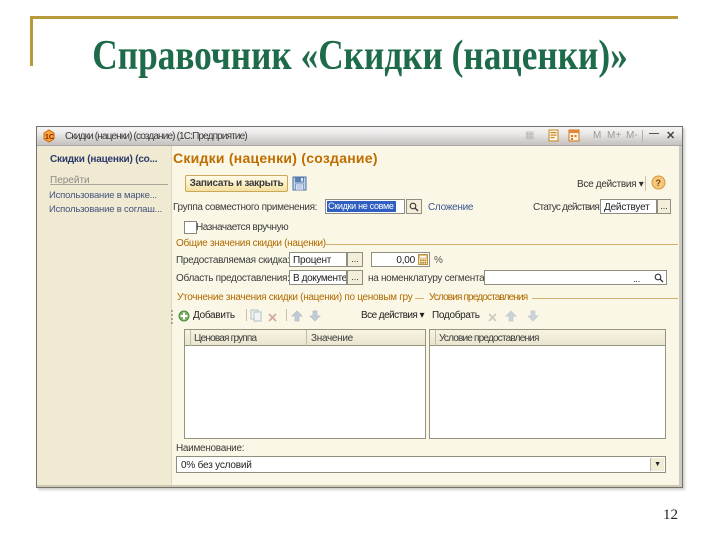  I want to click on svg-text: 1С, so click(49, 137).